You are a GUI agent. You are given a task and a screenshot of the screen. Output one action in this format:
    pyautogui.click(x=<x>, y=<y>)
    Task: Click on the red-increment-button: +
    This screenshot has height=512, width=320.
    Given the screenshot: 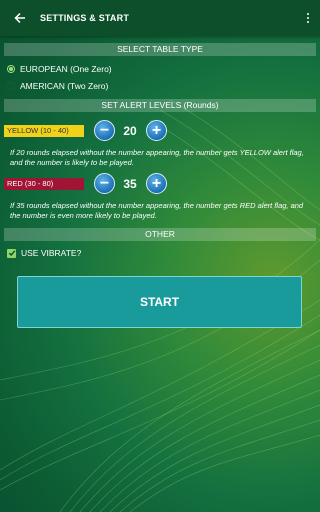 What is the action you would take?
    pyautogui.click(x=156, y=183)
    